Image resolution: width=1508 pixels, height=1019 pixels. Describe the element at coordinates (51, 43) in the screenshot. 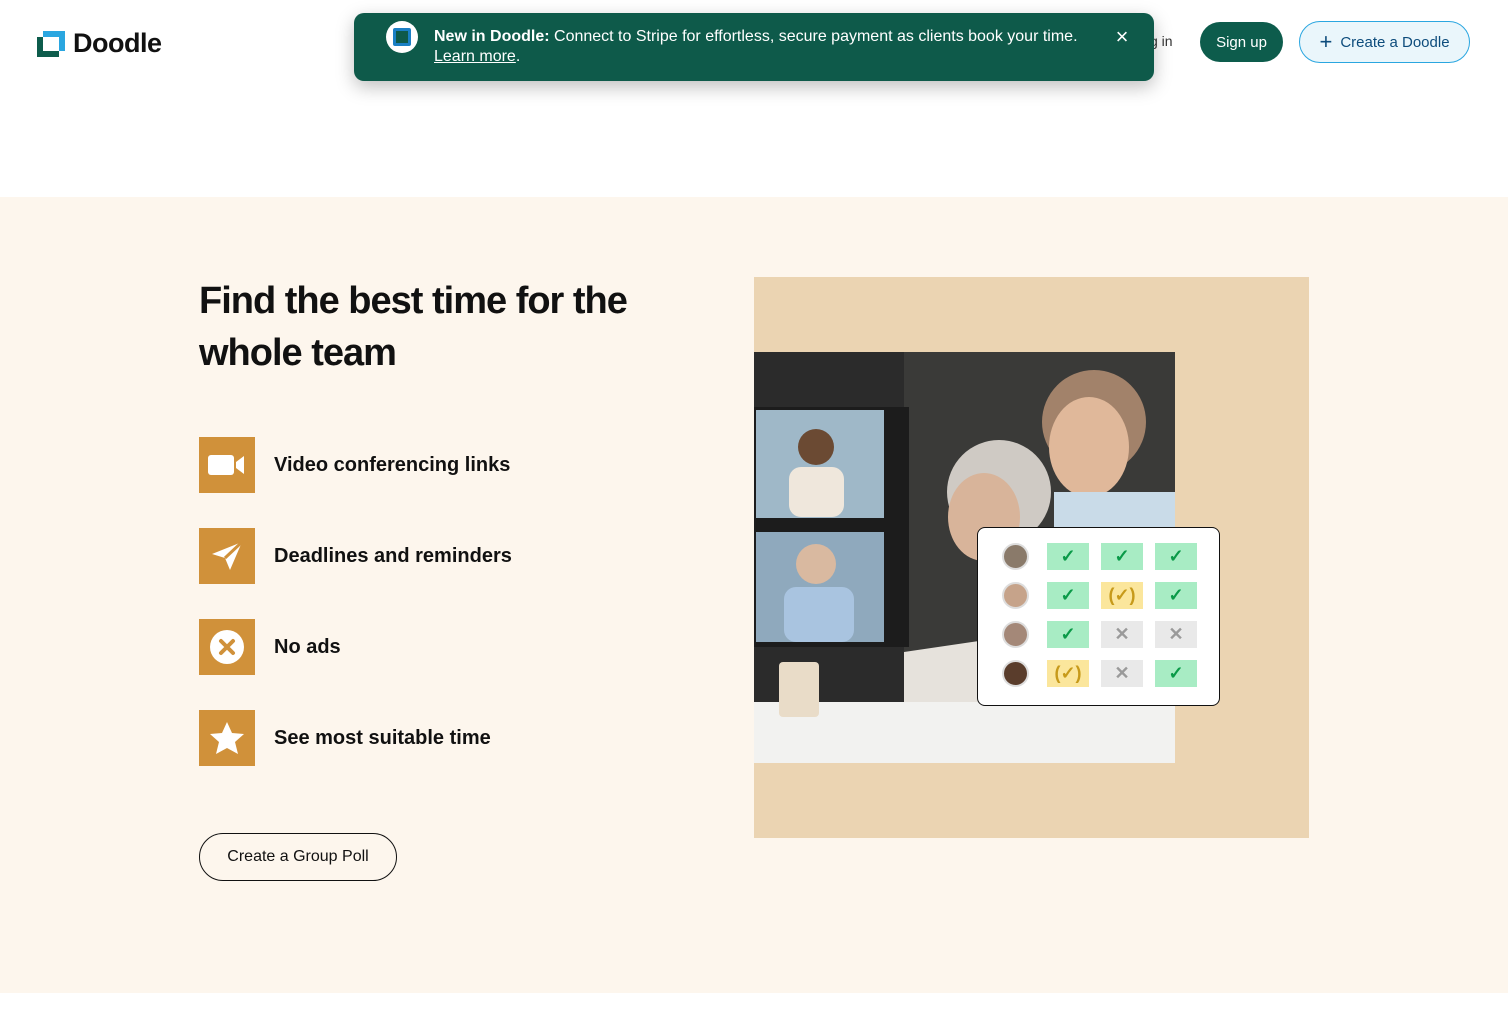

I see `doodle-logo-icon` at that location.